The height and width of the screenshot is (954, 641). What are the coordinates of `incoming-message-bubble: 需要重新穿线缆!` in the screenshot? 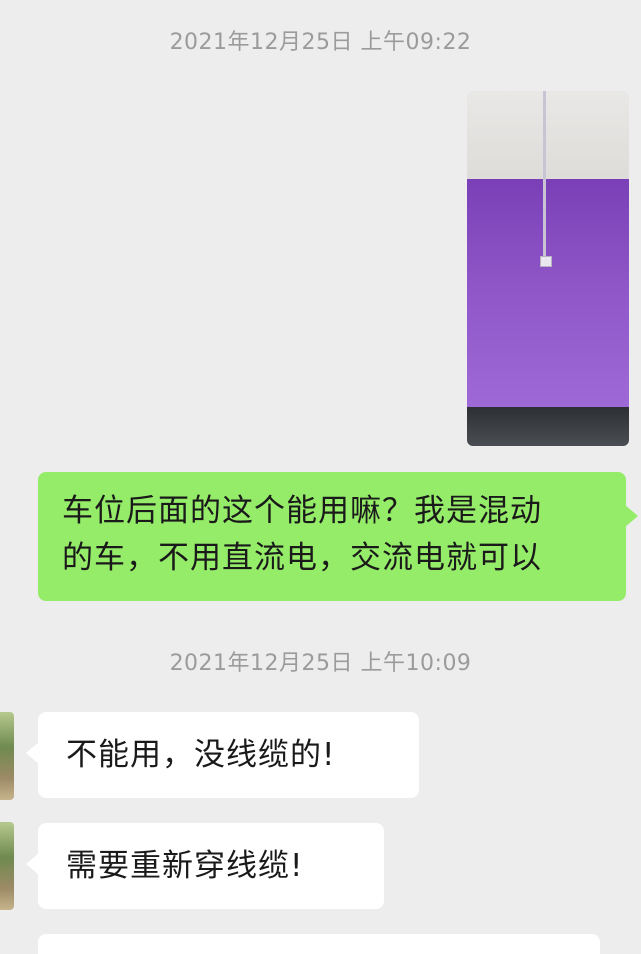 It's located at (205, 866).